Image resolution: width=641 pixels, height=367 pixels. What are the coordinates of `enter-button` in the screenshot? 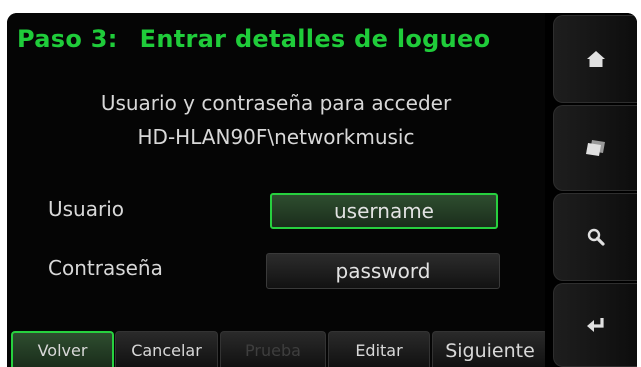 It's located at (595, 325).